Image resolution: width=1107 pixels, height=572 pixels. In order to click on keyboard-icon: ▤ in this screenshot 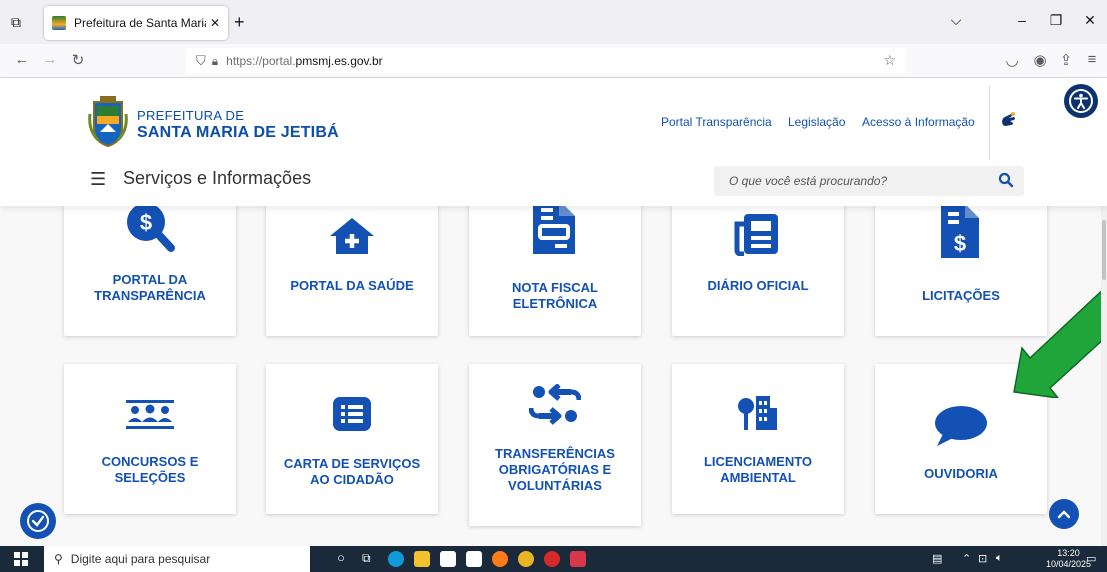, I will do `click(937, 558)`.